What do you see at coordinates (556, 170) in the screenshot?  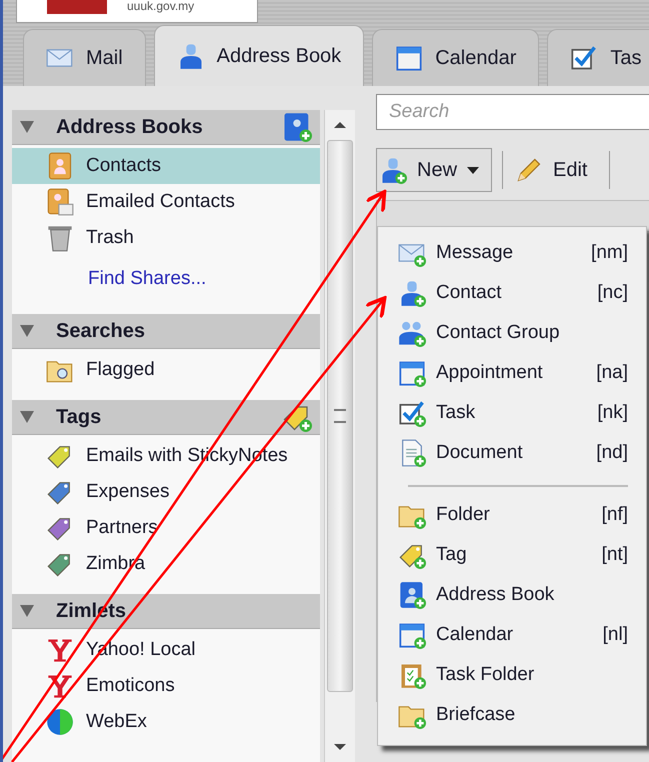 I see `edit-button: Edit` at bounding box center [556, 170].